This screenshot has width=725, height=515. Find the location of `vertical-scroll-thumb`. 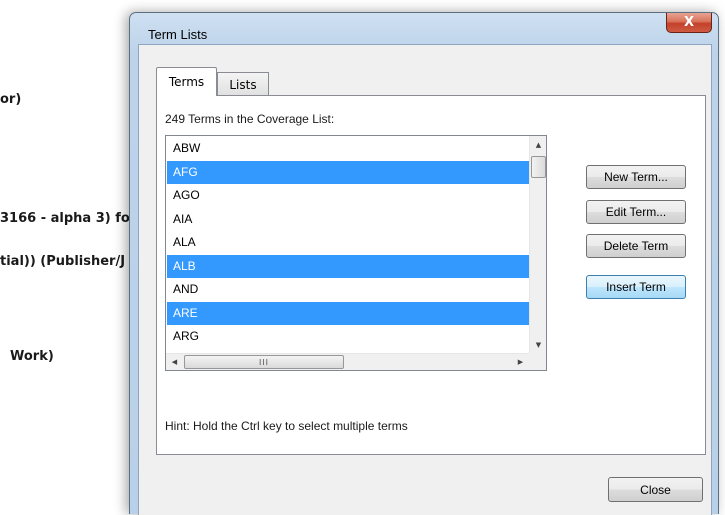

vertical-scroll-thumb is located at coordinates (538, 167).